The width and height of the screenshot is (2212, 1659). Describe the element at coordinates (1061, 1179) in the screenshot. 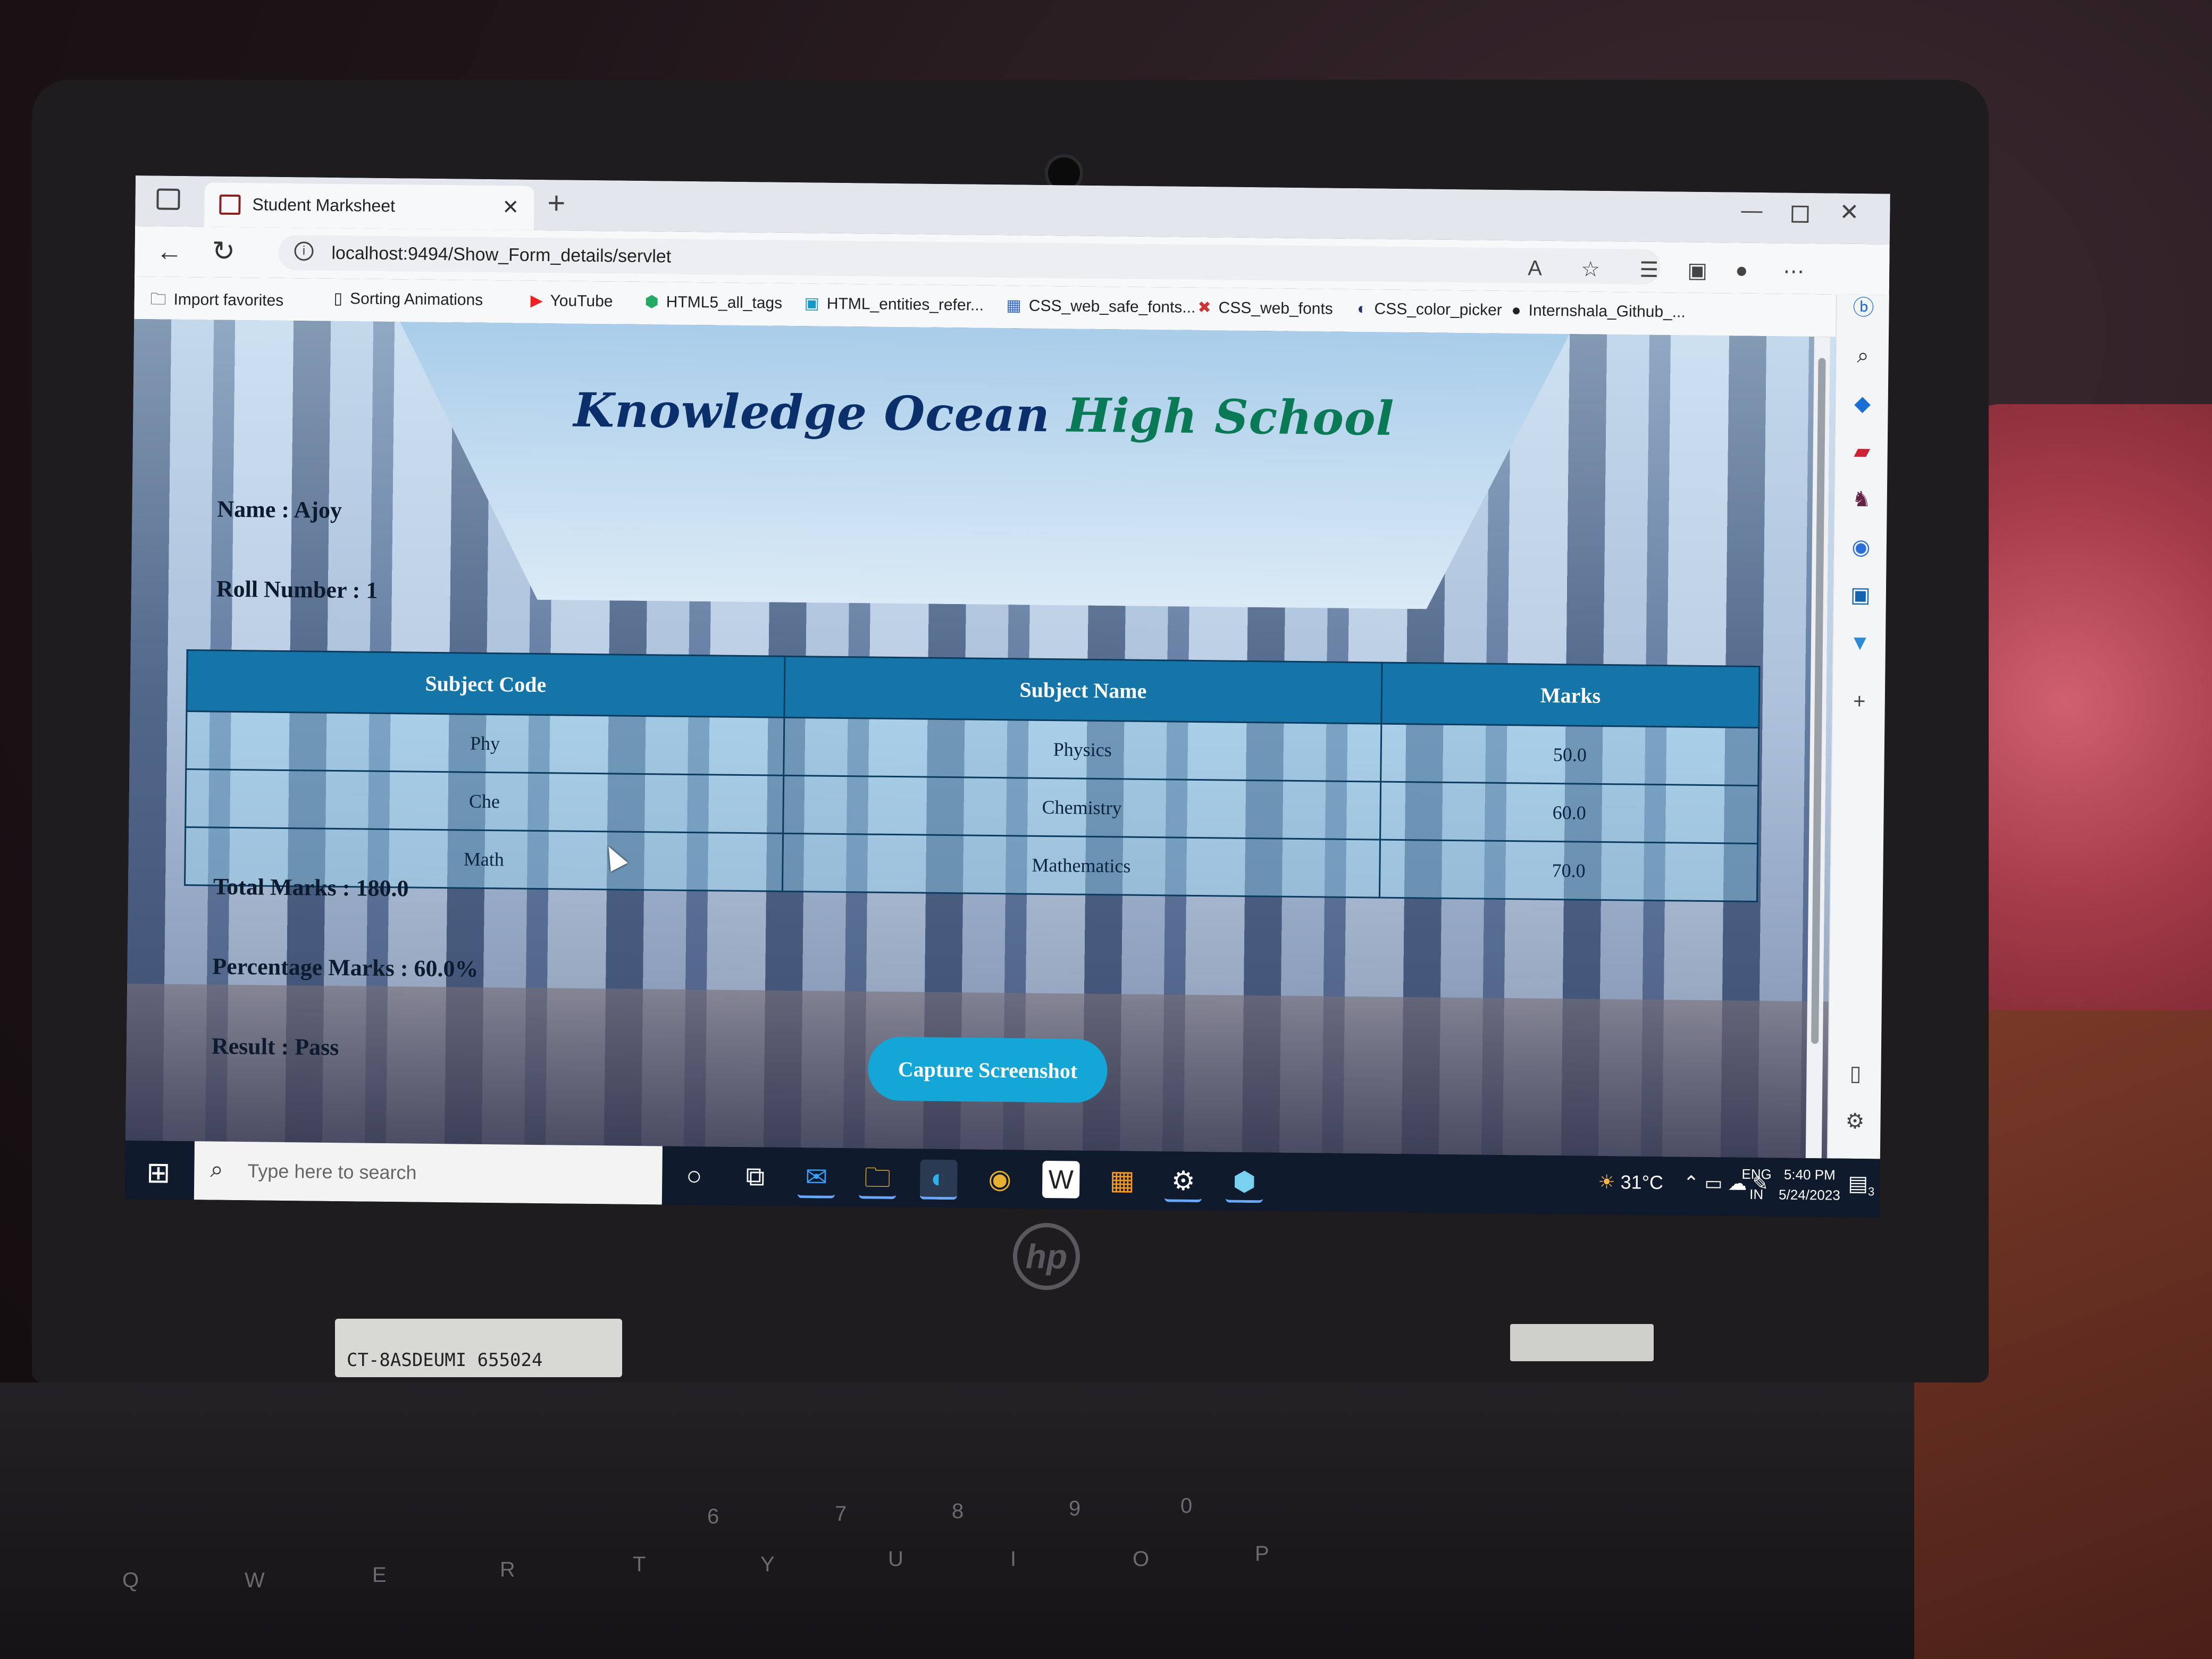

I see `wikipedia-icon: W` at that location.